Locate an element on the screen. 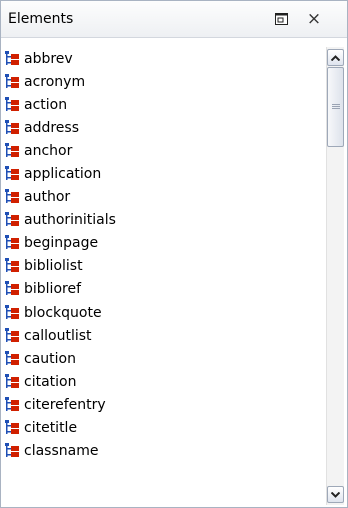 Image resolution: width=348 pixels, height=508 pixels. panel-header: Elements × is located at coordinates (174, 19).